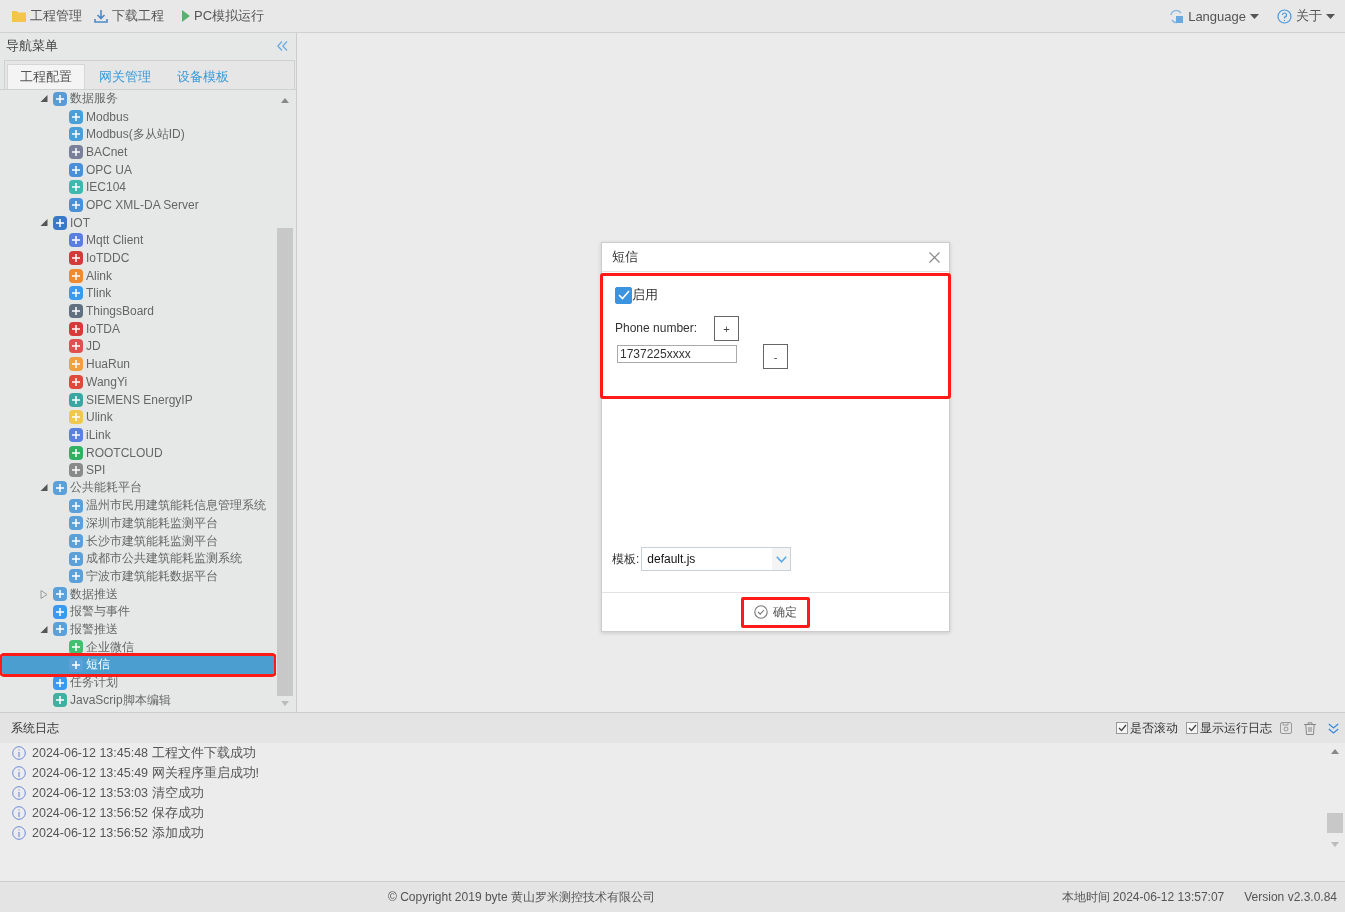  Describe the element at coordinates (138, 682) in the screenshot. I see `tree-item: 任务计划` at that location.